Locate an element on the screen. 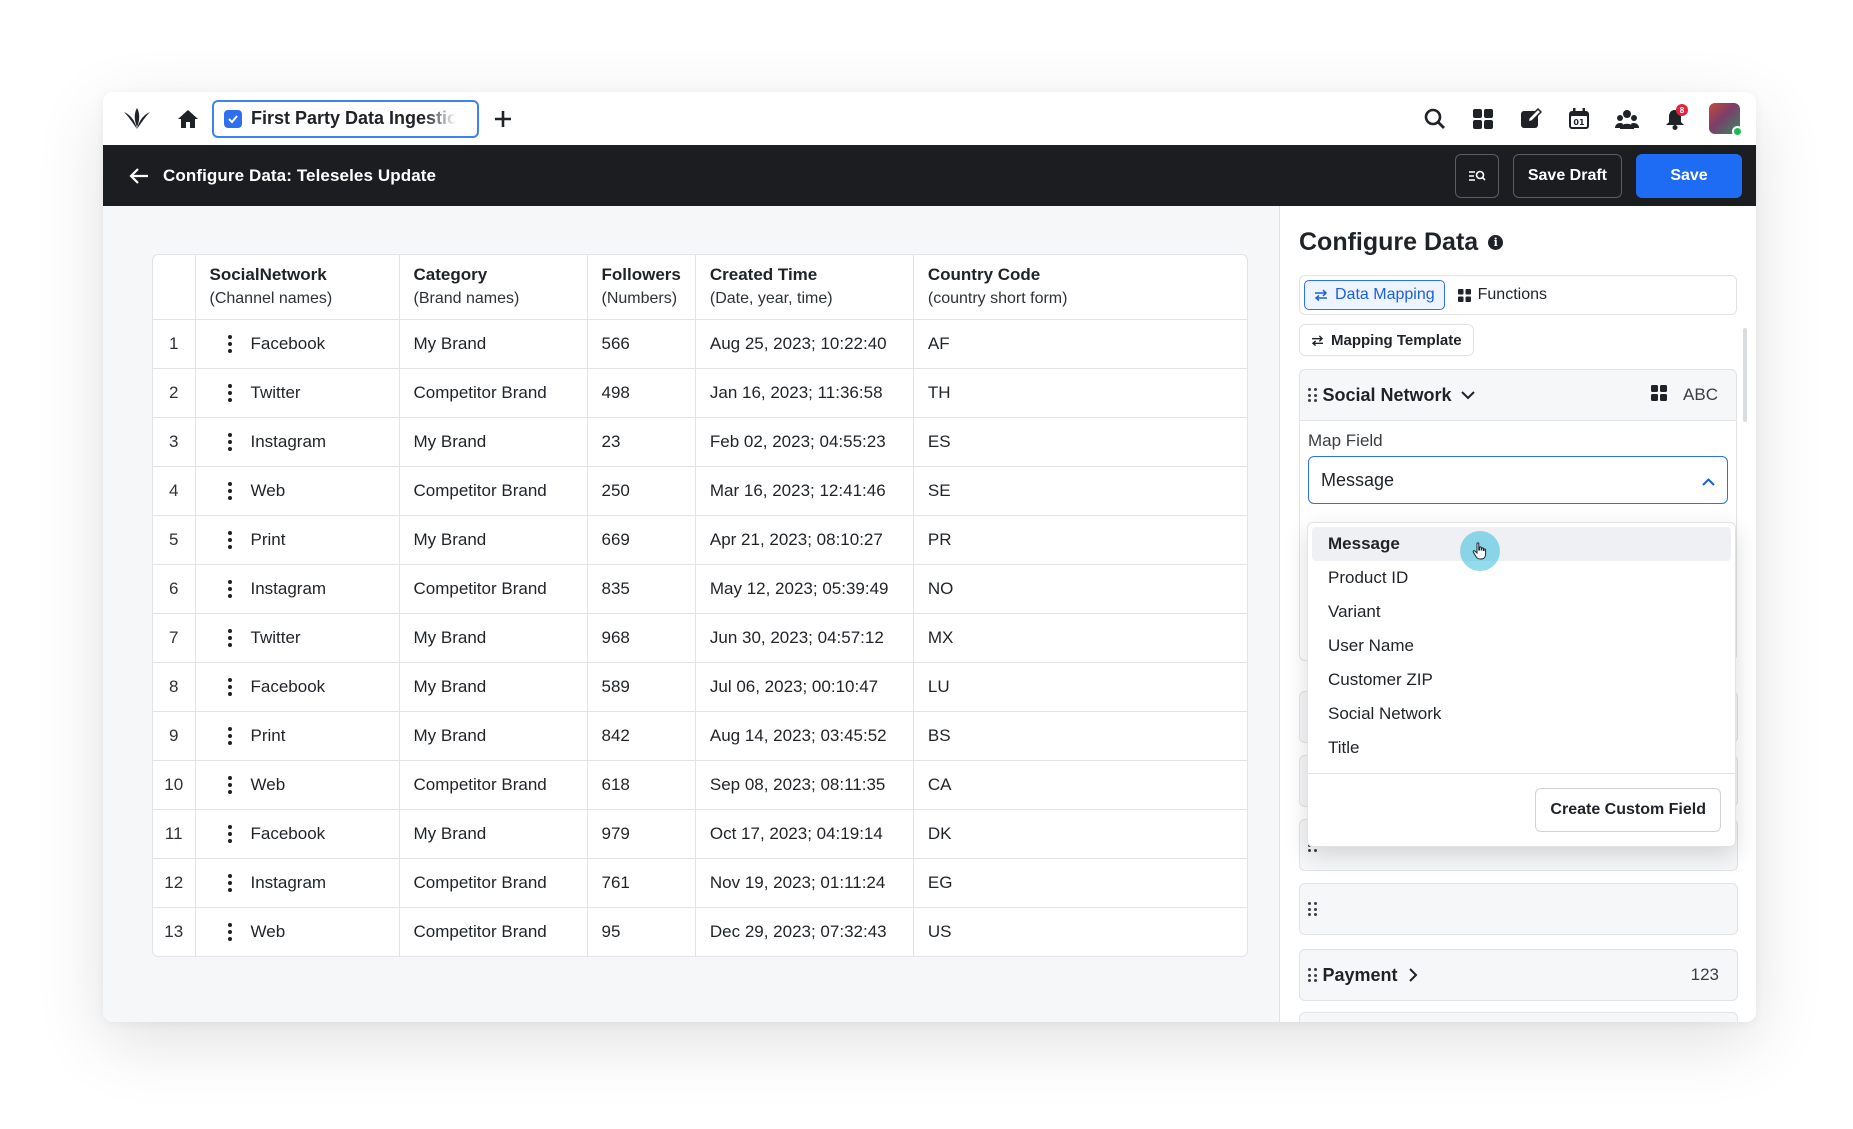  cell-created-time: Oct 17, 2023; 04:19:14 is located at coordinates (804, 834).